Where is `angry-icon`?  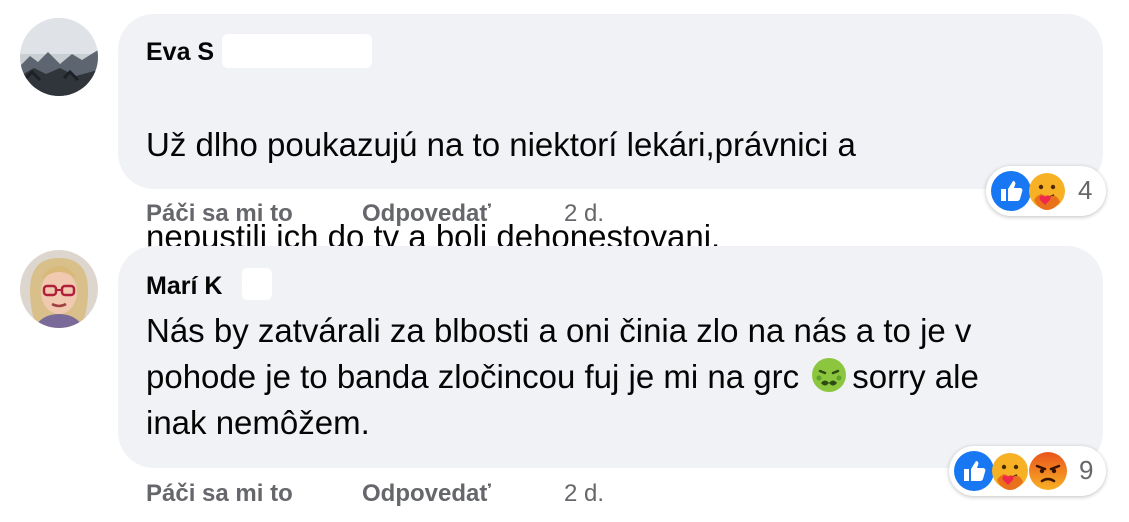 angry-icon is located at coordinates (1048, 471).